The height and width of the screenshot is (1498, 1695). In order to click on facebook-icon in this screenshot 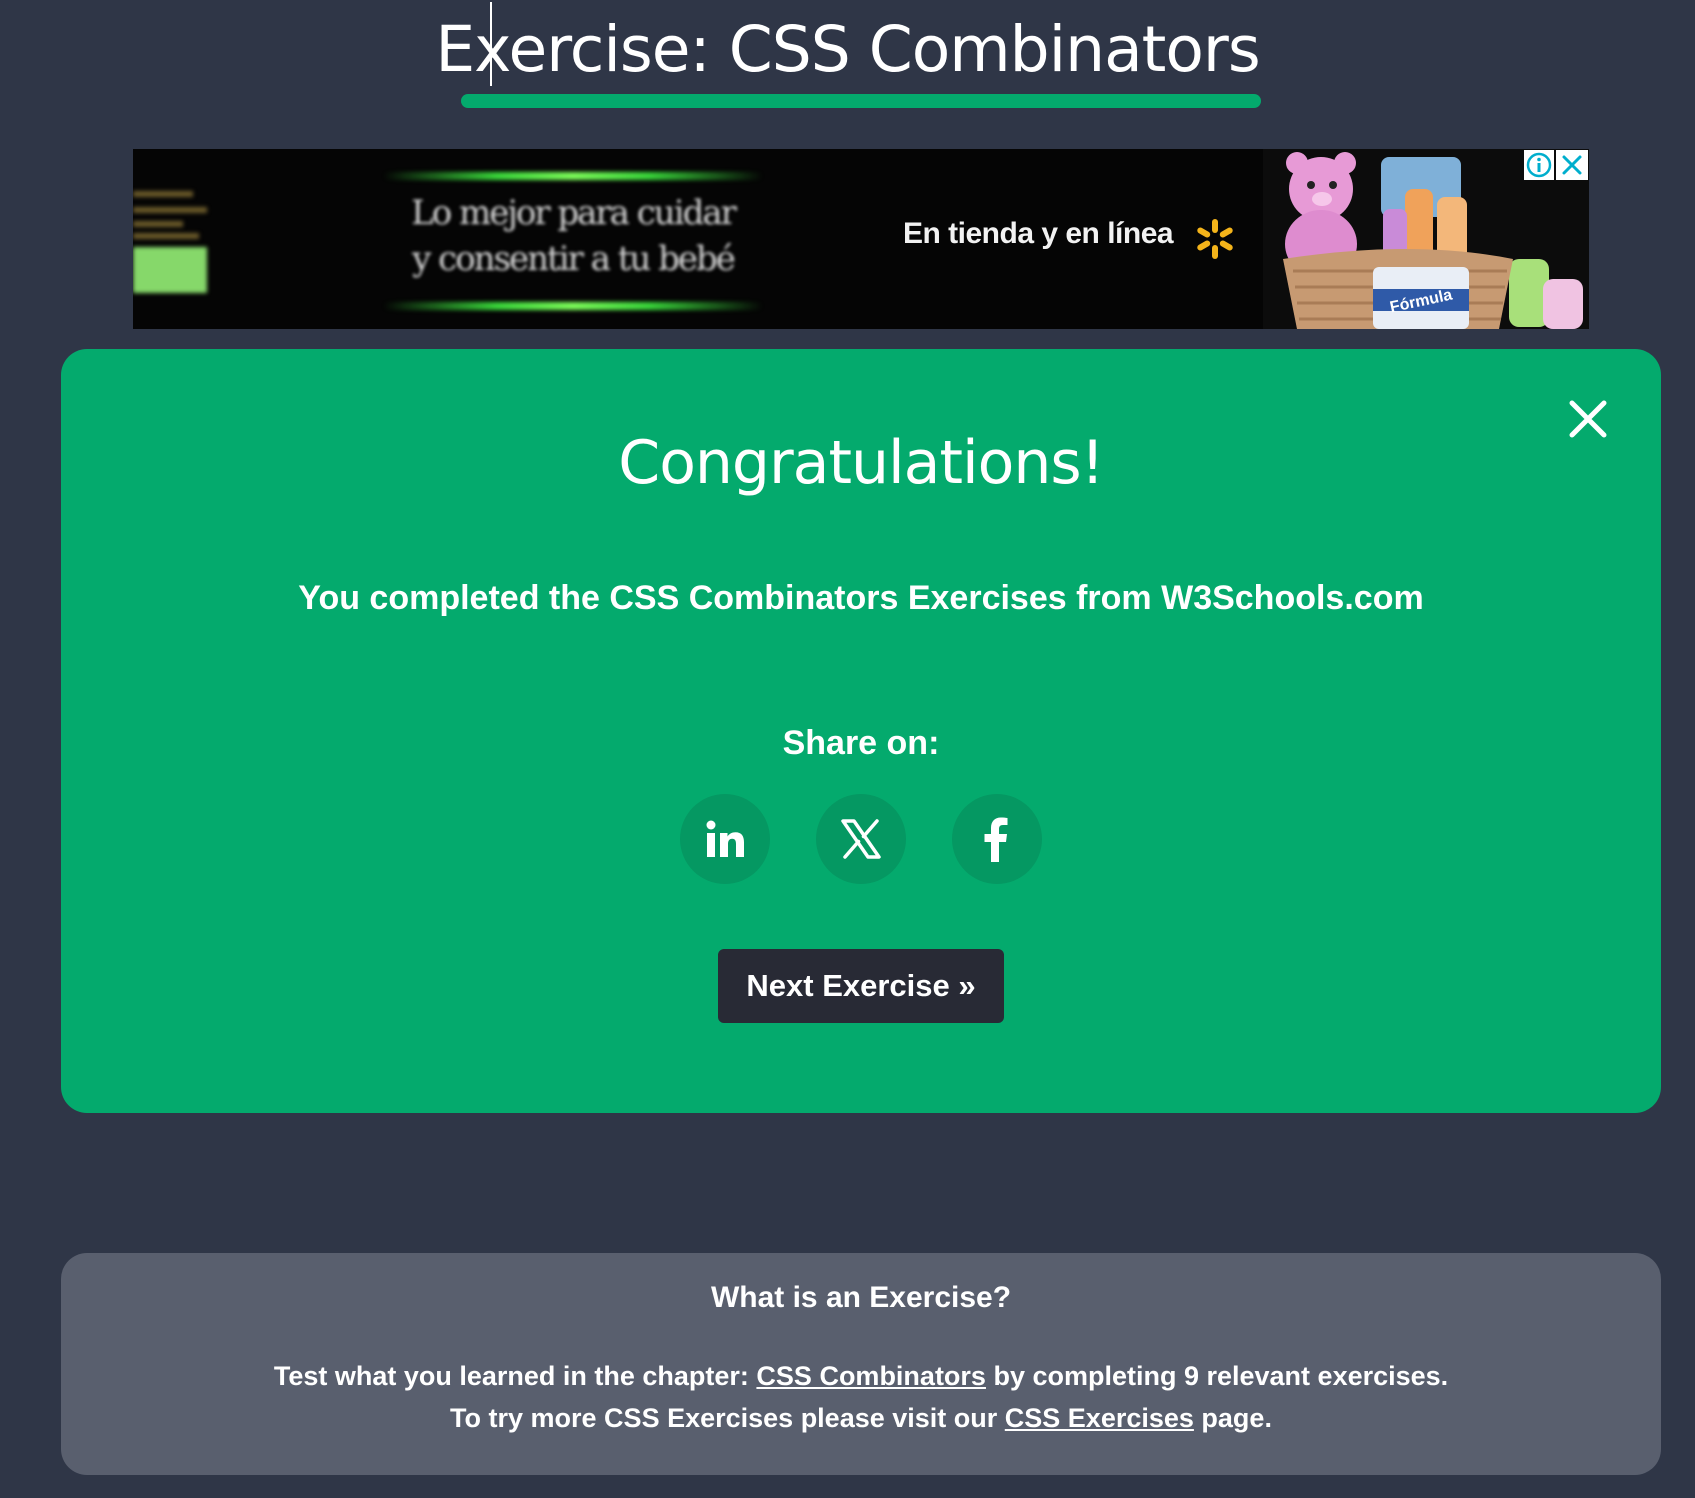, I will do `click(996, 839)`.